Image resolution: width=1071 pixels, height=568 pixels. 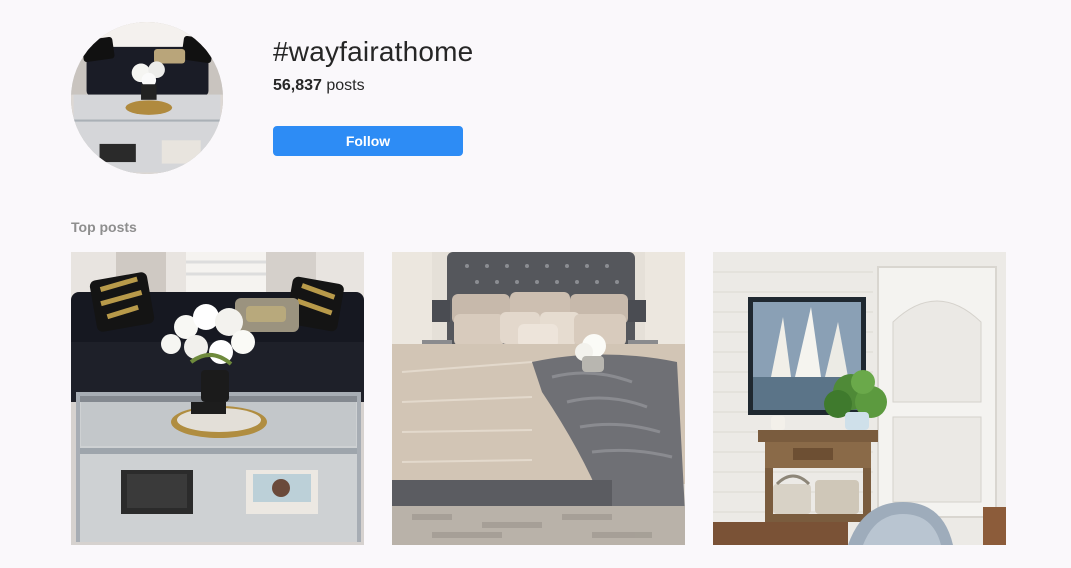 I want to click on post-count-suffix: posts, so click(x=343, y=85).